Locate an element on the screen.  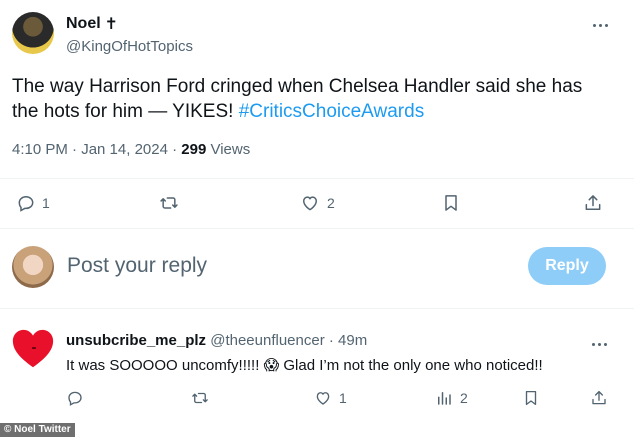
share-action is located at coordinates (593, 203).